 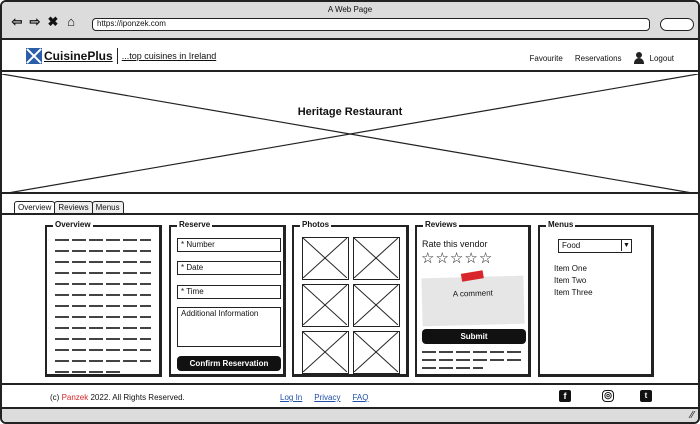 I want to click on close-icon: ✖, so click(x=53, y=22).